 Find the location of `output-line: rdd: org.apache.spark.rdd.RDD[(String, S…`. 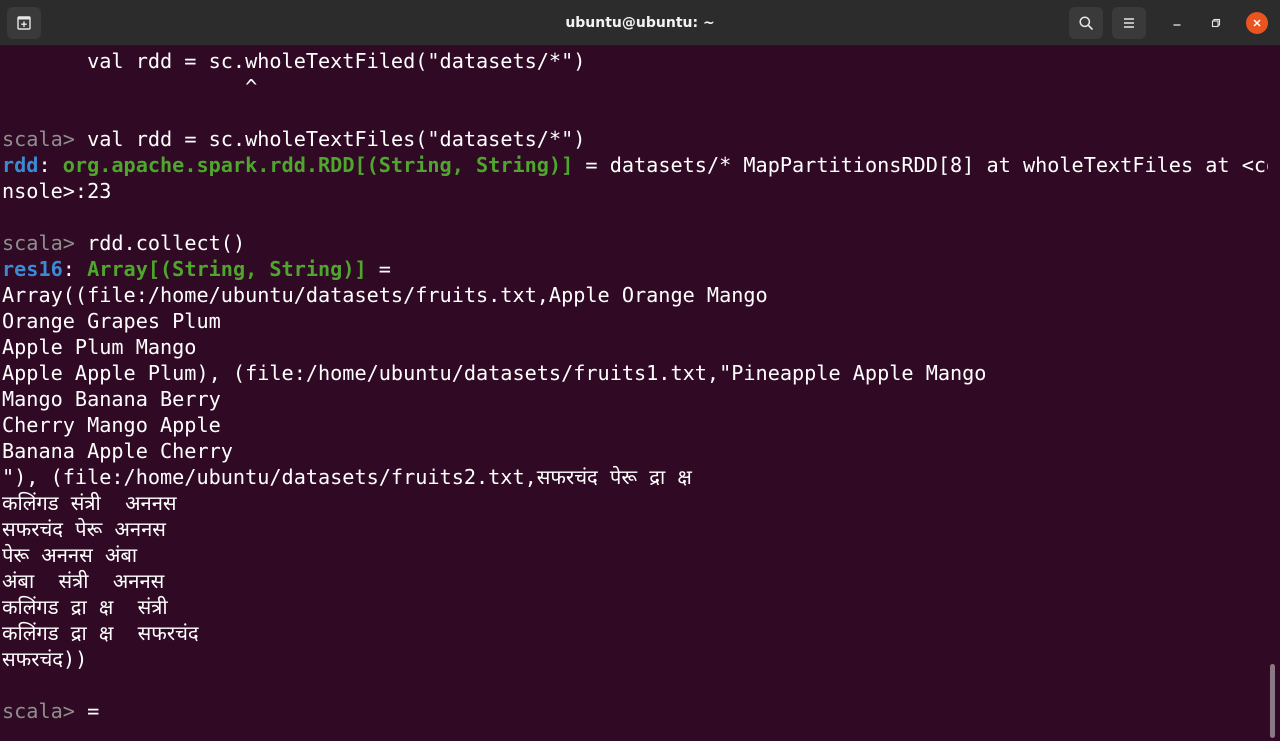

output-line: rdd: org.apache.spark.rdd.RDD[(String, S… is located at coordinates (635, 165).